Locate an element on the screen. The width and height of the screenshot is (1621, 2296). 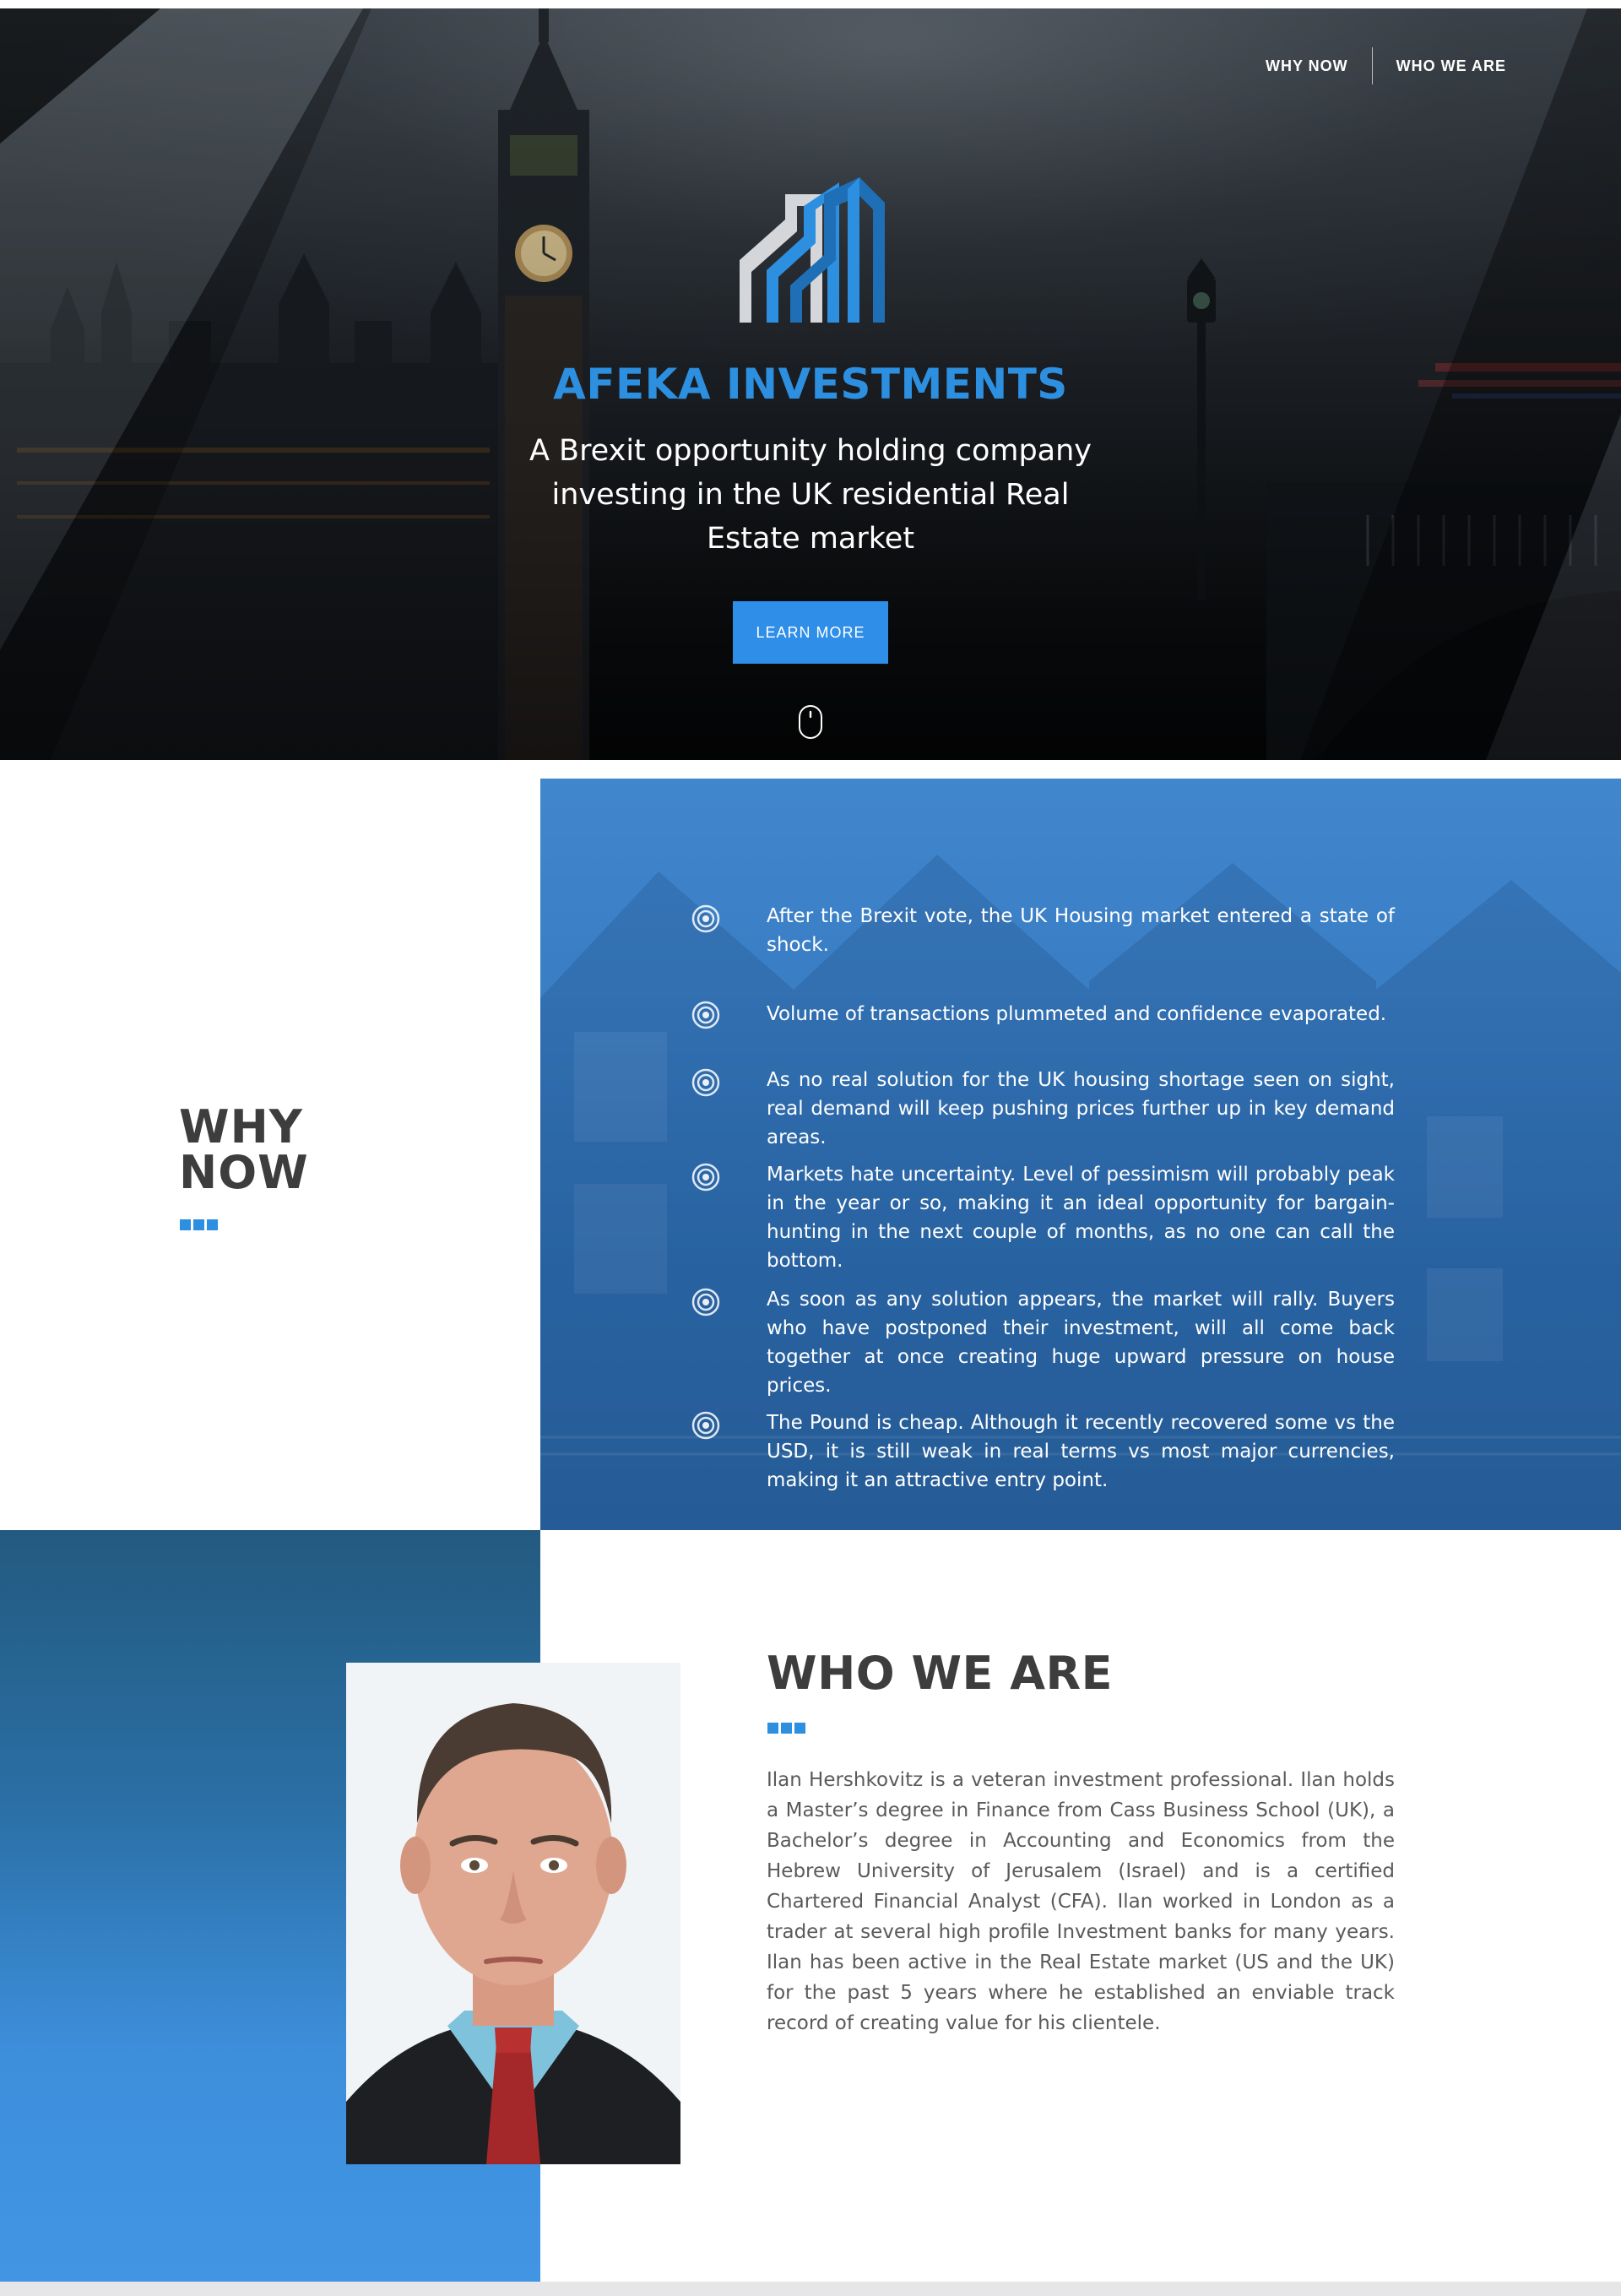
why-now-title: WHY NOW is located at coordinates (244, 1150).